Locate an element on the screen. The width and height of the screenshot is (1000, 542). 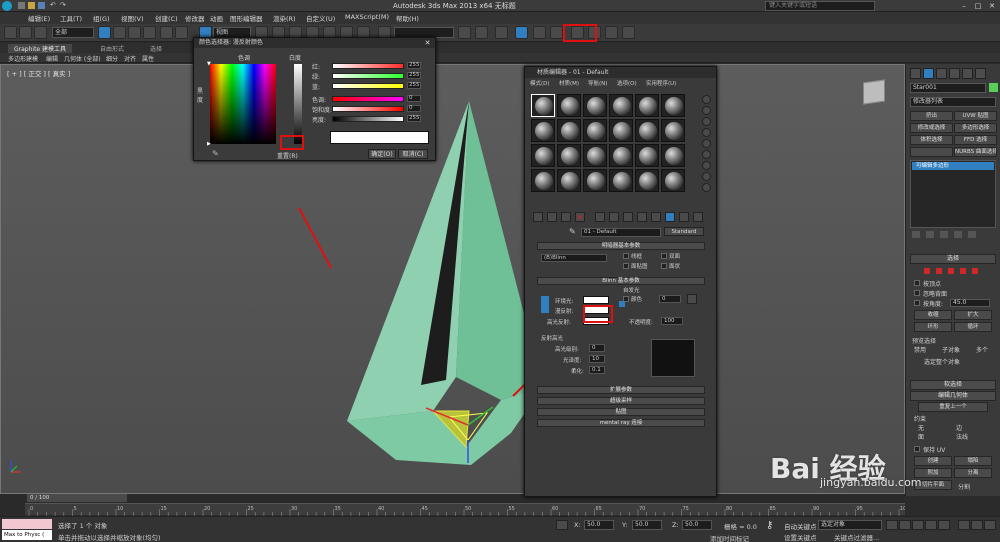
ribbon-subdivision: 细分 is located at coordinates (112, 58).